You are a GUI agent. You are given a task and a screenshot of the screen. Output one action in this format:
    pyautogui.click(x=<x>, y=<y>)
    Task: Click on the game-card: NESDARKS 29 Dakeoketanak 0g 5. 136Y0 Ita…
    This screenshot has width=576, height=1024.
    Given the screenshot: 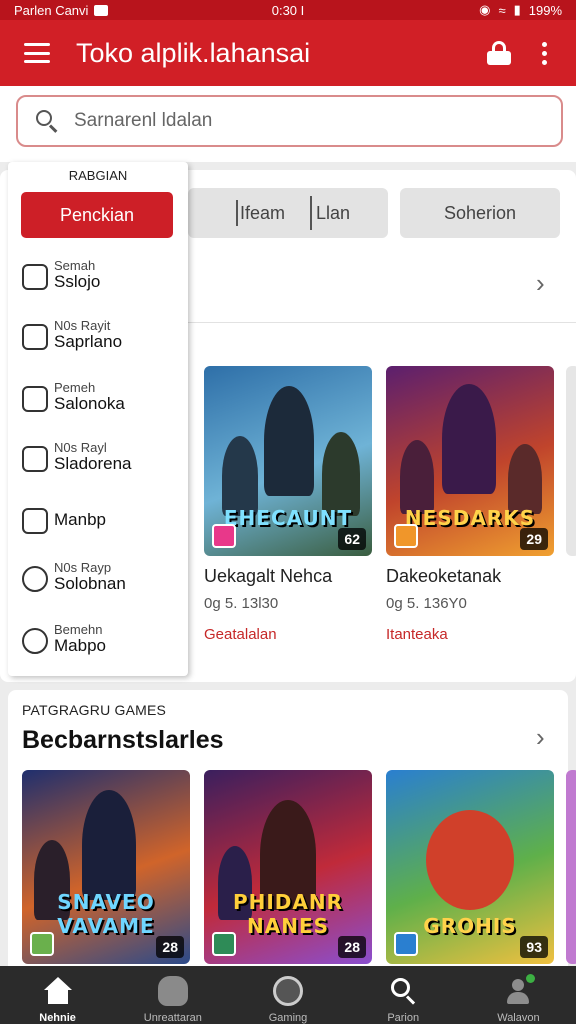 What is the action you would take?
    pyautogui.click(x=470, y=504)
    